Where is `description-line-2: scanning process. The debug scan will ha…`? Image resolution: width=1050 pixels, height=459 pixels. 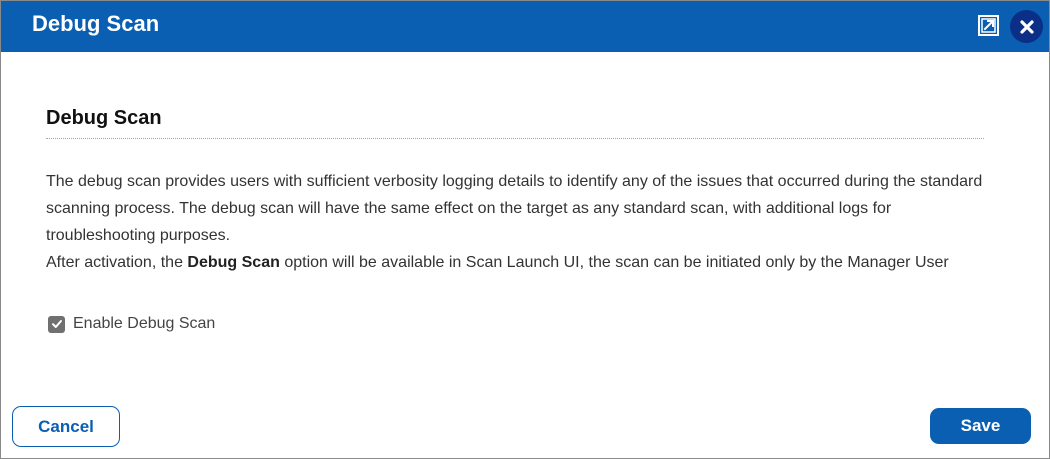
description-line-2: scanning process. The debug scan will ha… is located at coordinates (469, 208).